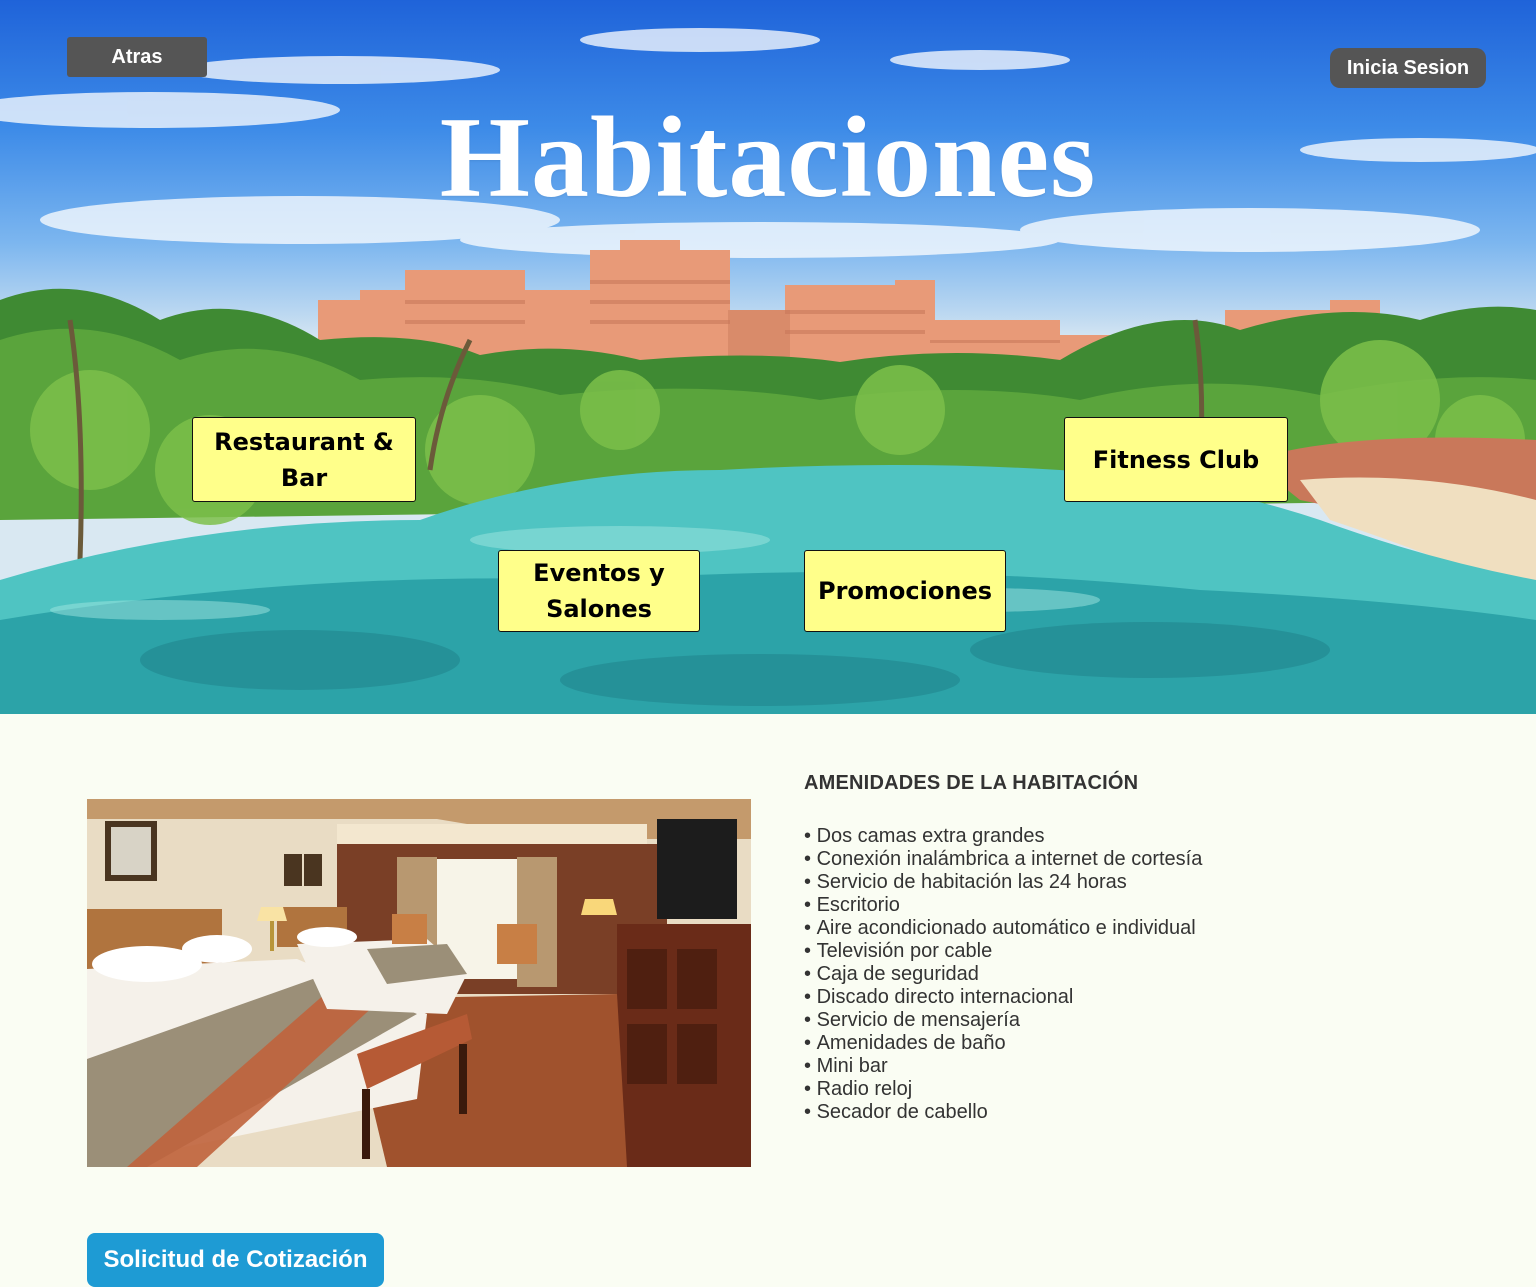 Image resolution: width=1536 pixels, height=1287 pixels. I want to click on nav-fitness-club-button: Fitness Club, so click(1176, 459).